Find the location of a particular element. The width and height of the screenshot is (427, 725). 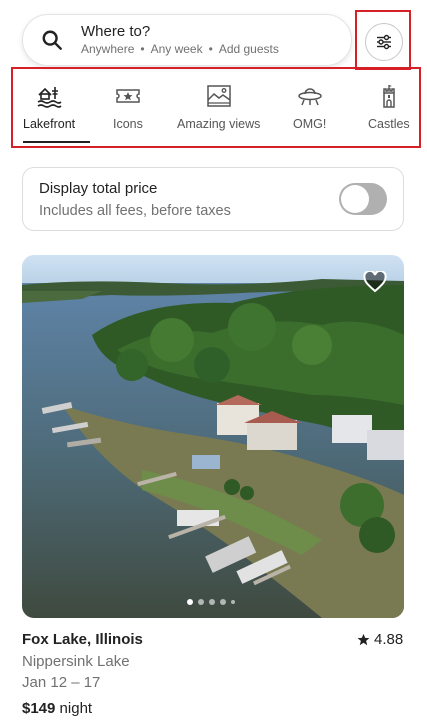

category-label: Castles is located at coordinates (389, 124).